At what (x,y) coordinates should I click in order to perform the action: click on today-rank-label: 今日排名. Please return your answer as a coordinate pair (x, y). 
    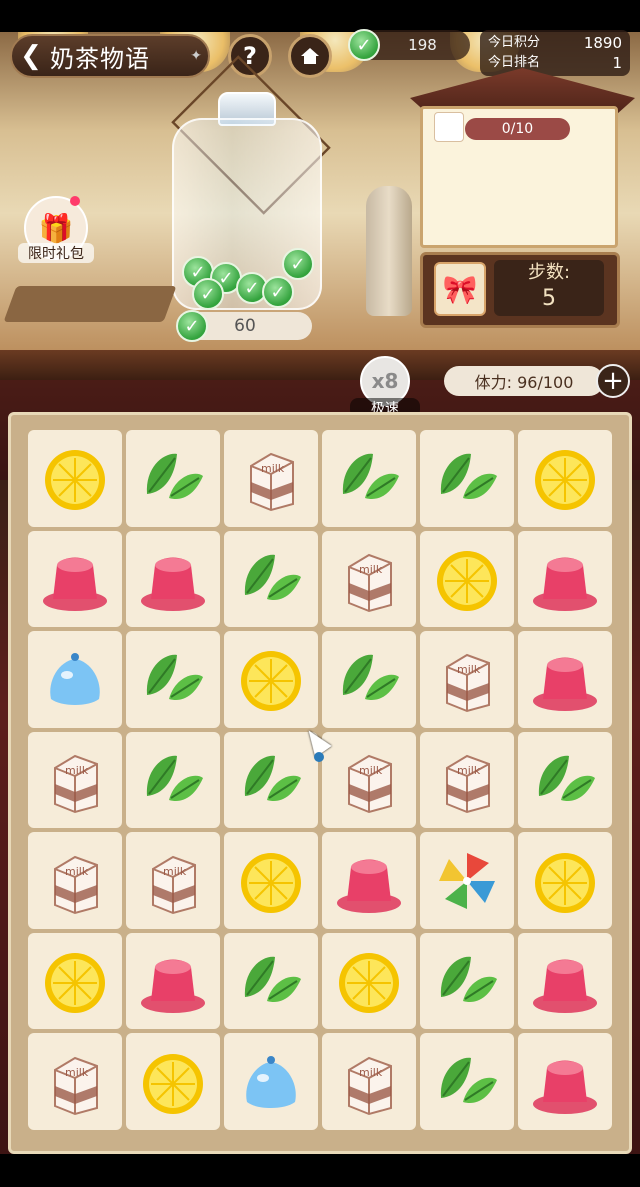
    Looking at the image, I should click on (514, 62).